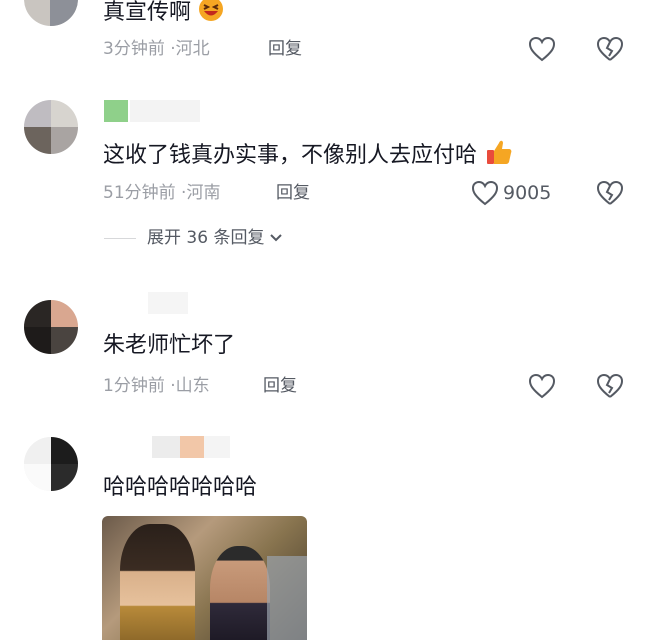 The image size is (650, 640). What do you see at coordinates (527, 193) in the screenshot?
I see `like-count: 9005` at bounding box center [527, 193].